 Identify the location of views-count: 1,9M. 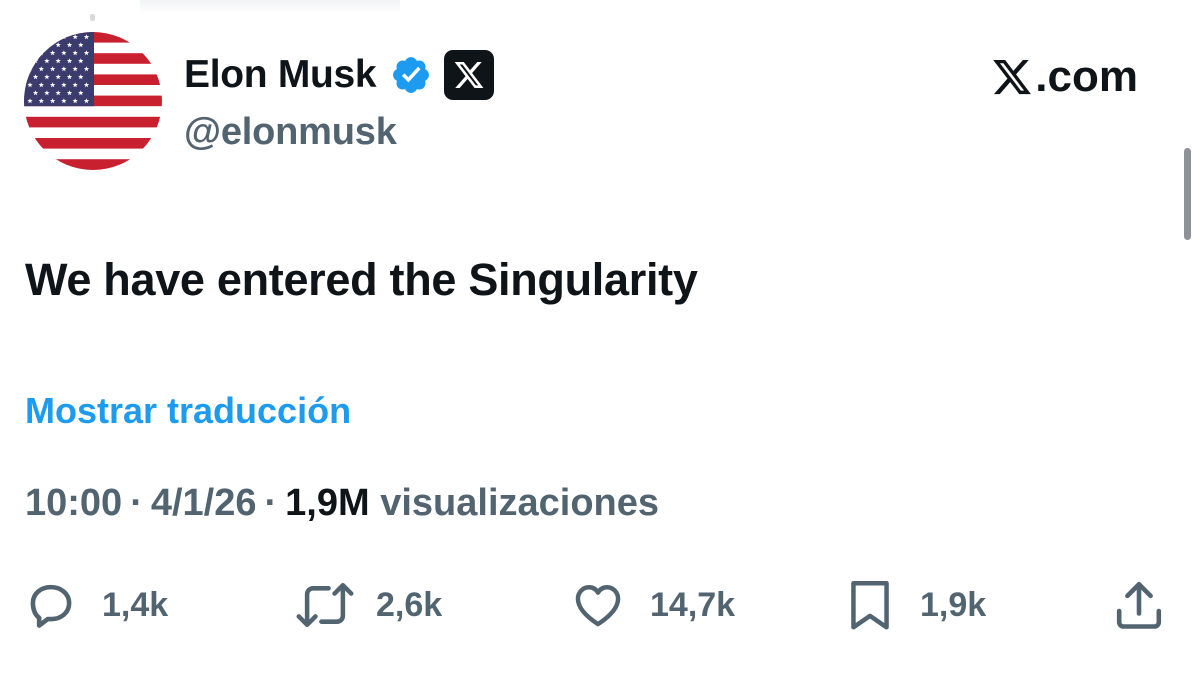
(327, 503).